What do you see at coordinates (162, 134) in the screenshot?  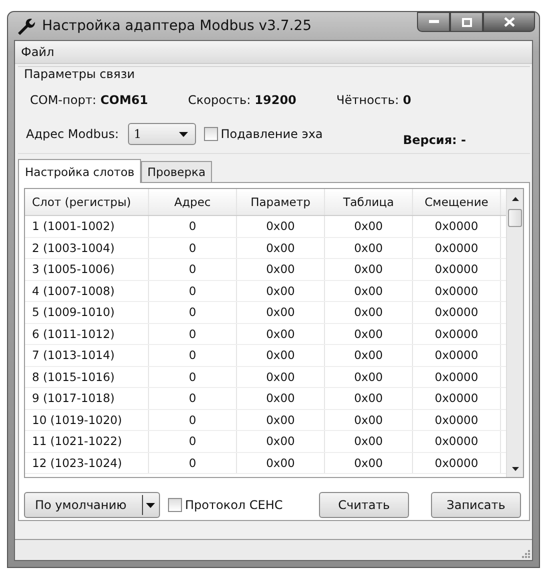 I see `address-dropdown: 1` at bounding box center [162, 134].